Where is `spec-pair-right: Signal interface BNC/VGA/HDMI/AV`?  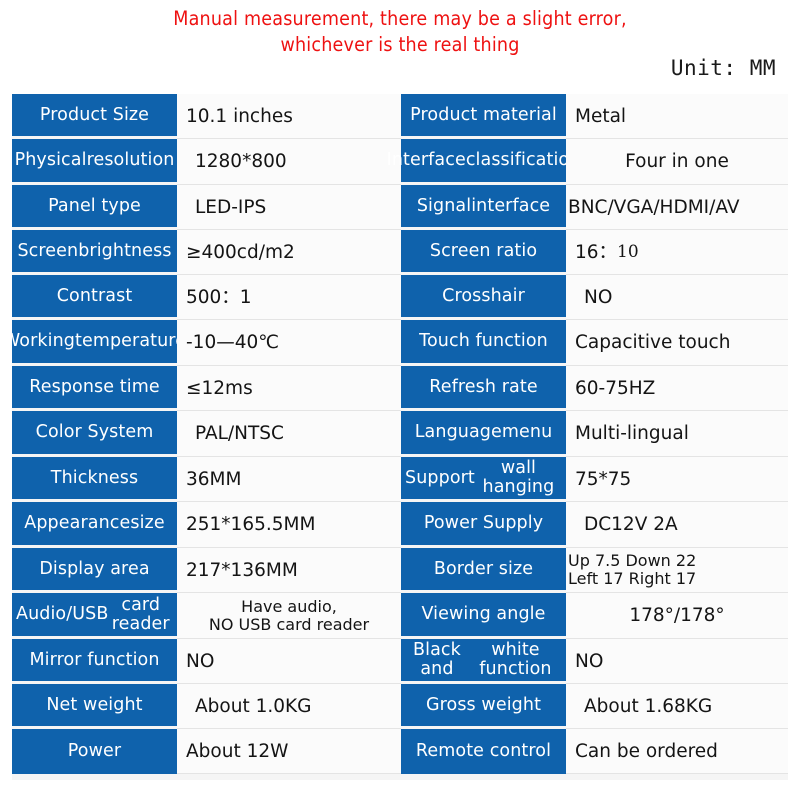 spec-pair-right: Signal interface BNC/VGA/HDMI/AV is located at coordinates (594, 207).